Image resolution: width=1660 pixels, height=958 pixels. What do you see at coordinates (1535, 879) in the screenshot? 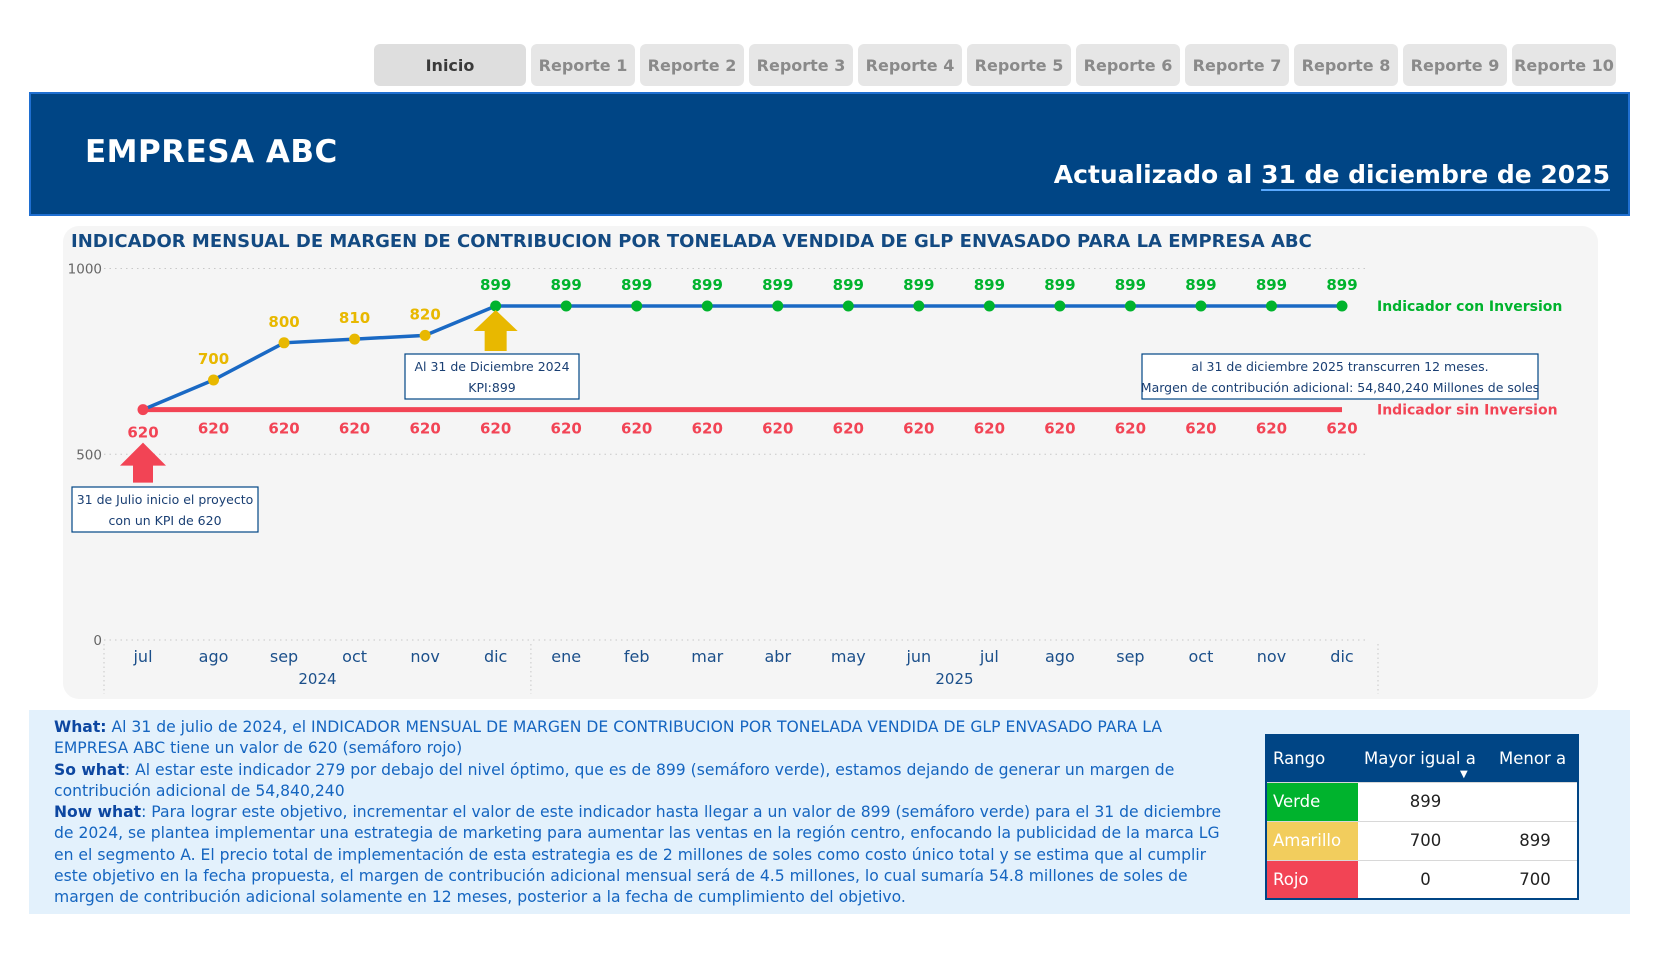
I see `range-max-cell: 700` at bounding box center [1535, 879].